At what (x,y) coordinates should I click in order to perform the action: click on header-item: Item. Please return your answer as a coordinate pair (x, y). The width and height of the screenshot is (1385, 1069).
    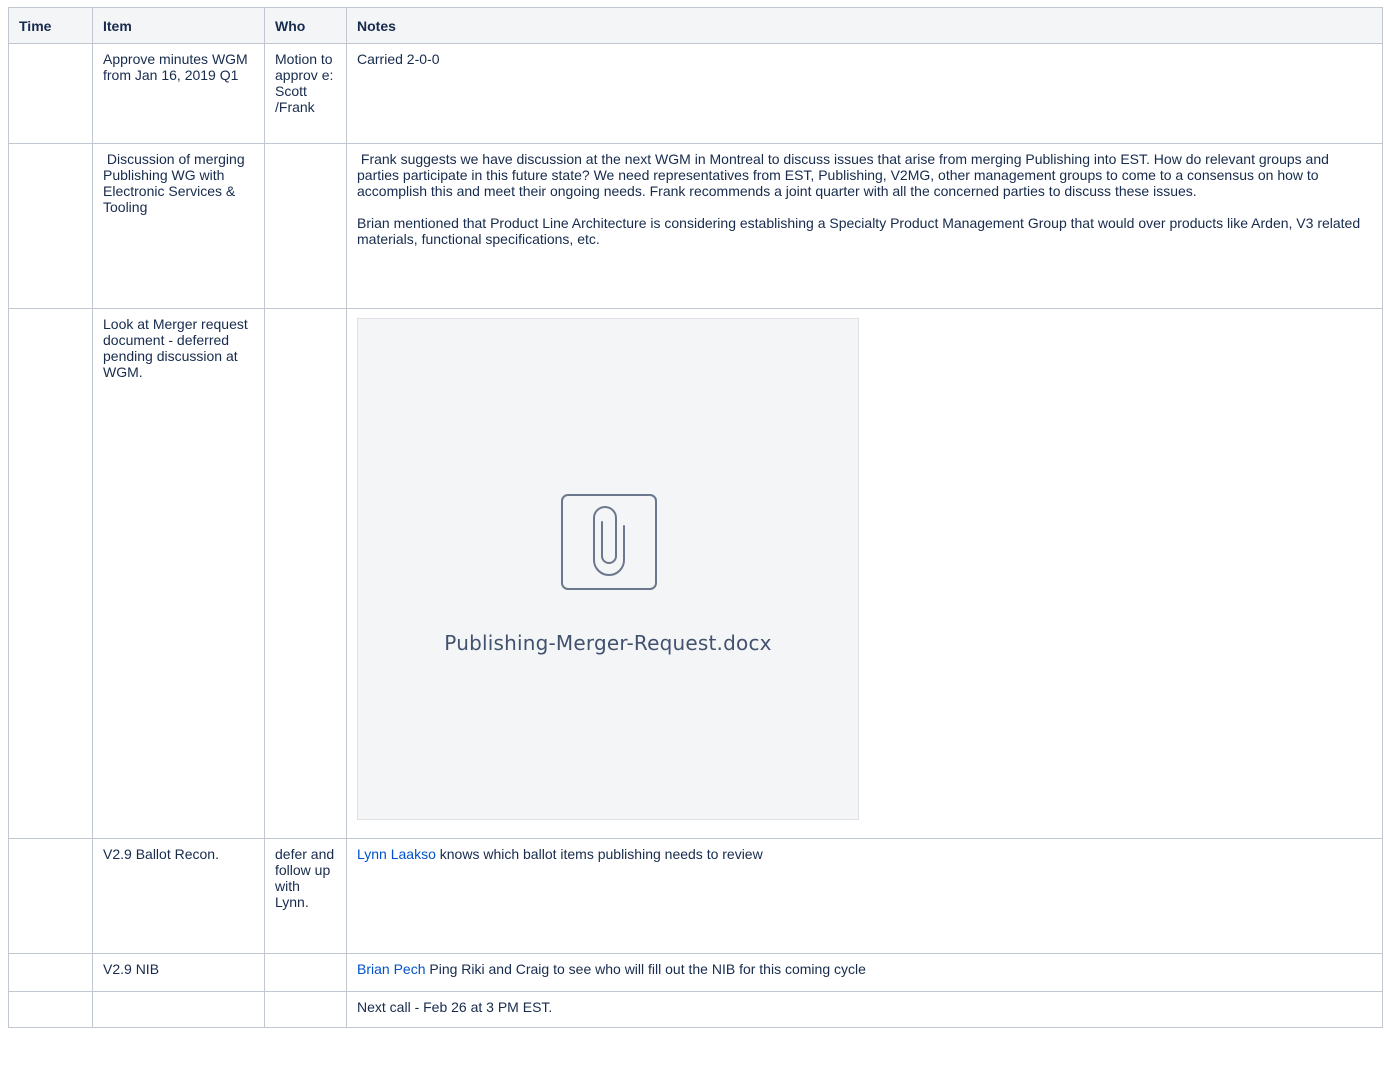
    Looking at the image, I should click on (178, 25).